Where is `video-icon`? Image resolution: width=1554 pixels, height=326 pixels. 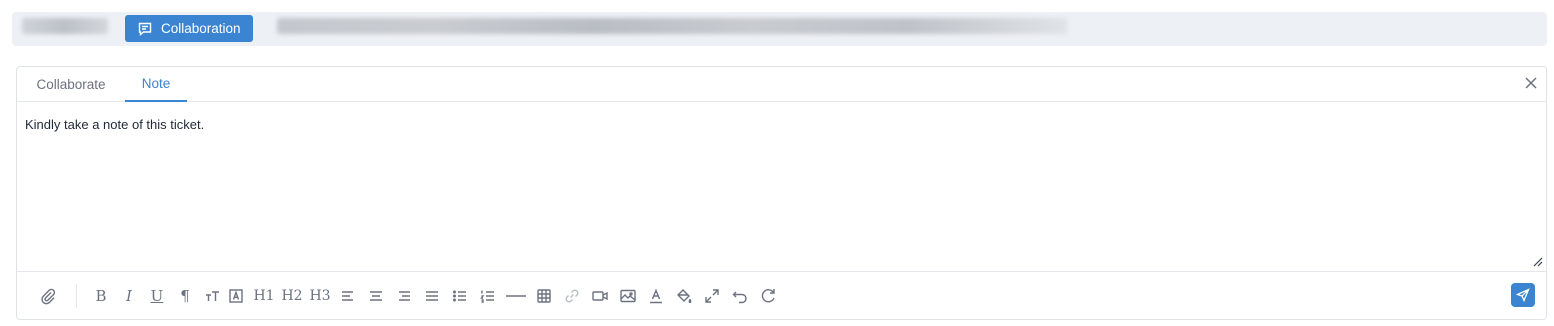
video-icon is located at coordinates (600, 296).